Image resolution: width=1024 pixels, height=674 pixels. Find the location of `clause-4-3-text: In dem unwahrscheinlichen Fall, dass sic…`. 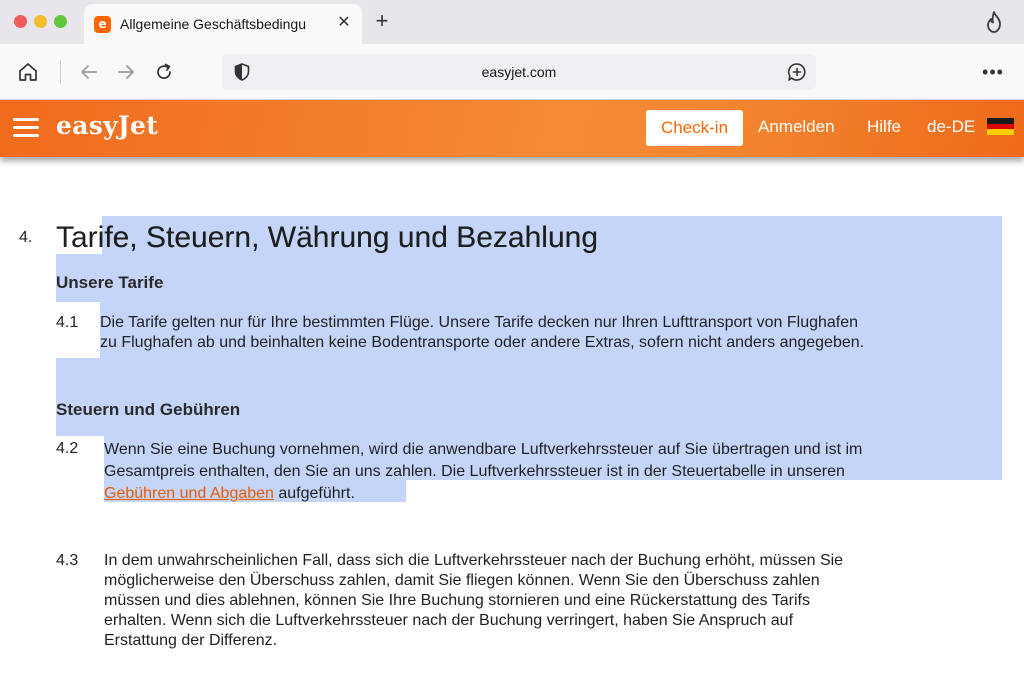

clause-4-3-text: In dem unwahrscheinlichen Fall, dass sic… is located at coordinates (473, 601).